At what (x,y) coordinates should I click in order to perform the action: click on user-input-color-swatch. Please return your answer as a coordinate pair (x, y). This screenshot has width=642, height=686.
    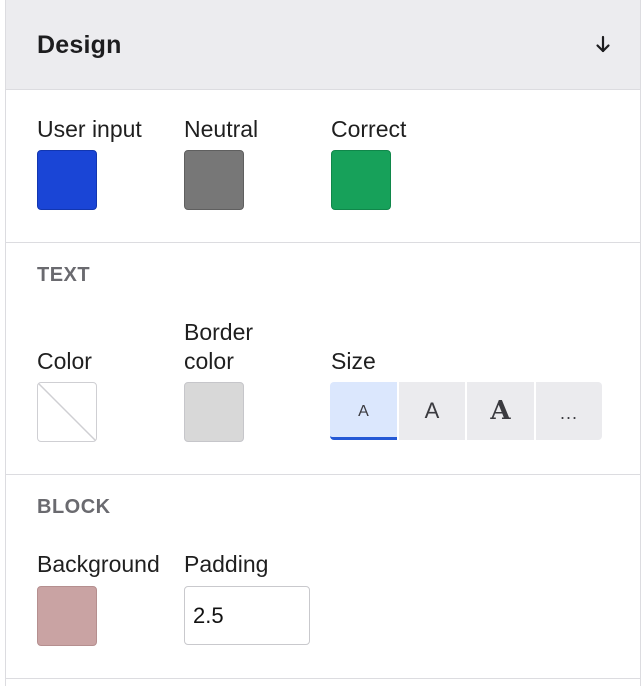
    Looking at the image, I should click on (67, 180).